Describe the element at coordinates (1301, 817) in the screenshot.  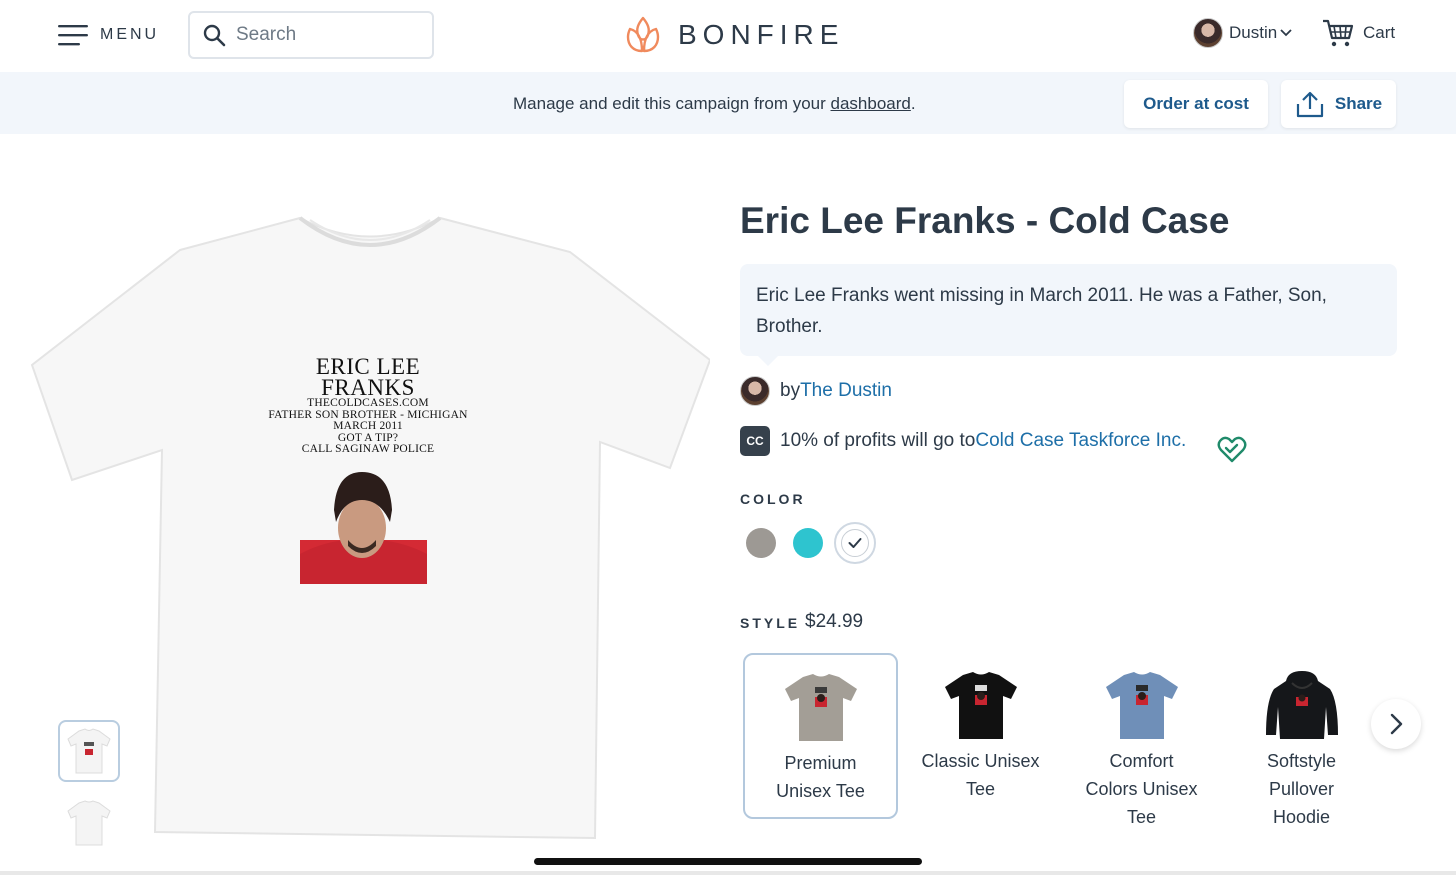
I see `style-name-line: Hoodie` at that location.